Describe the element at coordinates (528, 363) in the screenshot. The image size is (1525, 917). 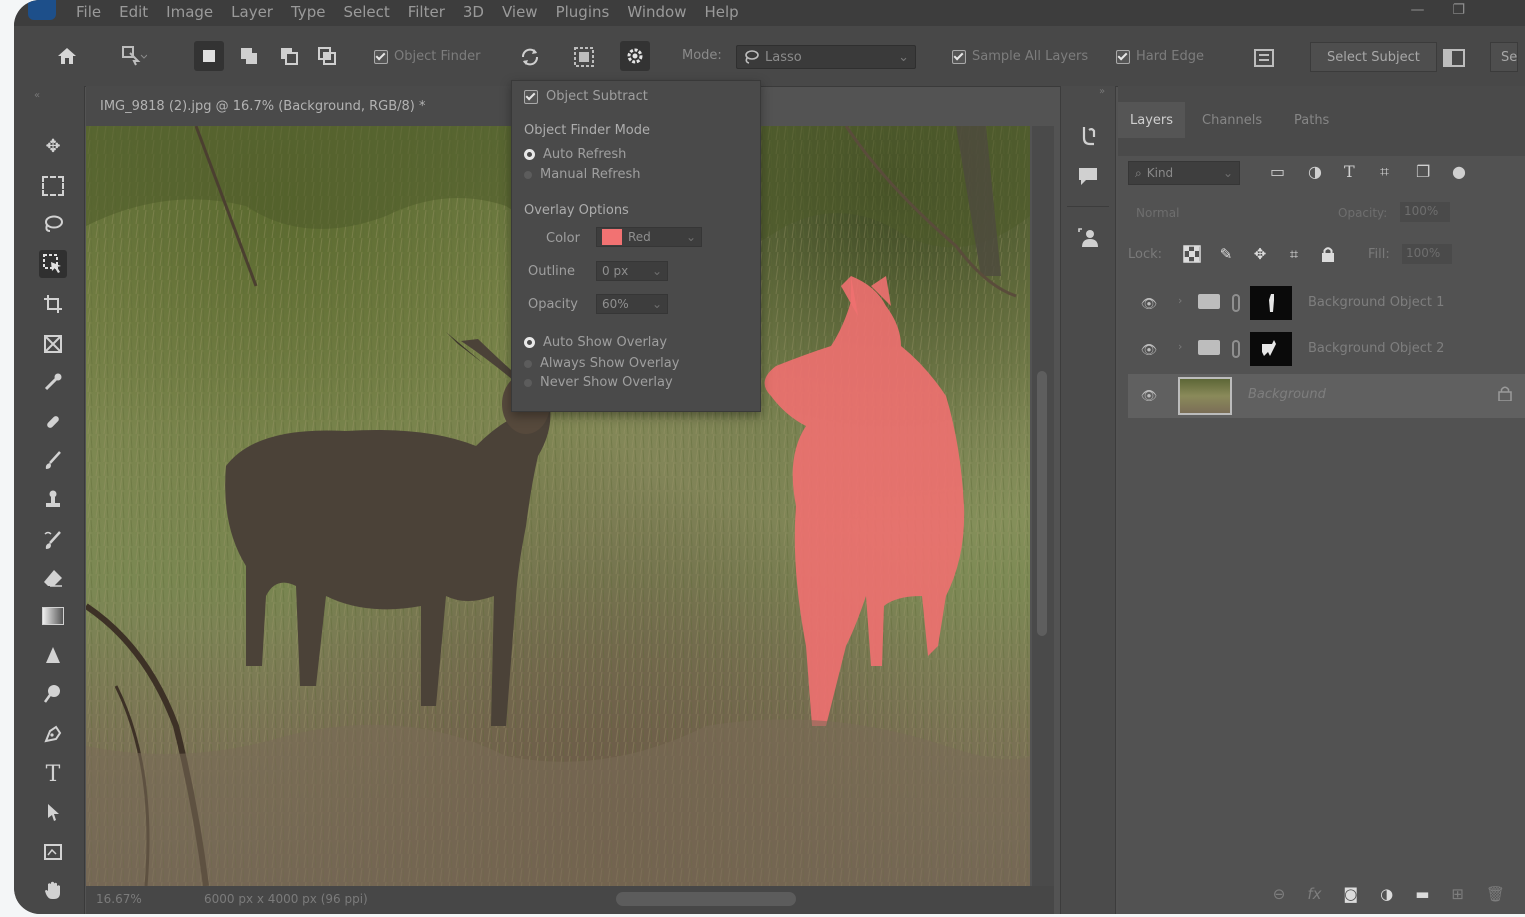
I see `always-show-overlay-radio` at that location.